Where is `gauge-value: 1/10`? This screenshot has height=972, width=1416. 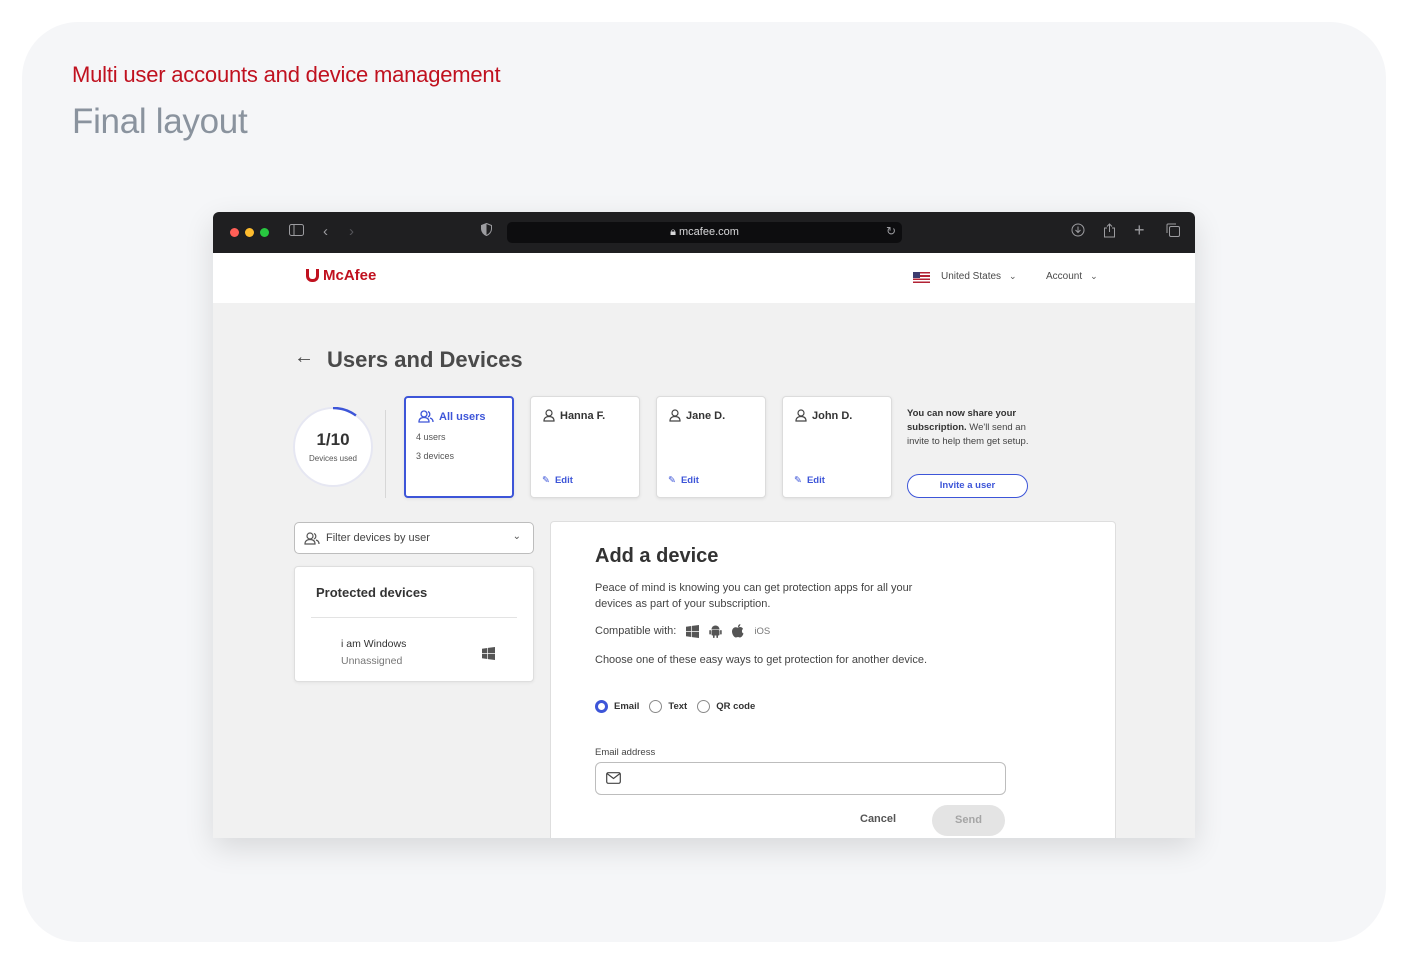 gauge-value: 1/10 is located at coordinates (333, 439).